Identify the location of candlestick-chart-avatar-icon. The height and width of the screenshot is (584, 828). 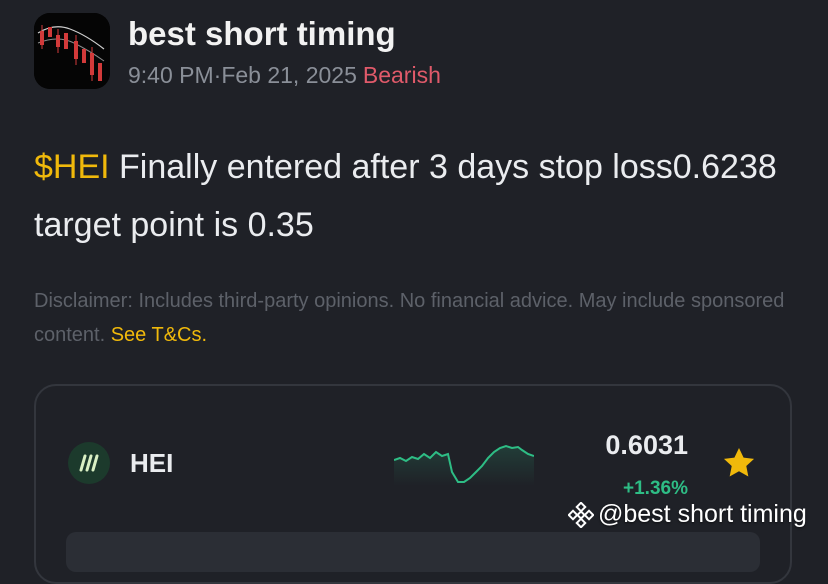
(72, 51).